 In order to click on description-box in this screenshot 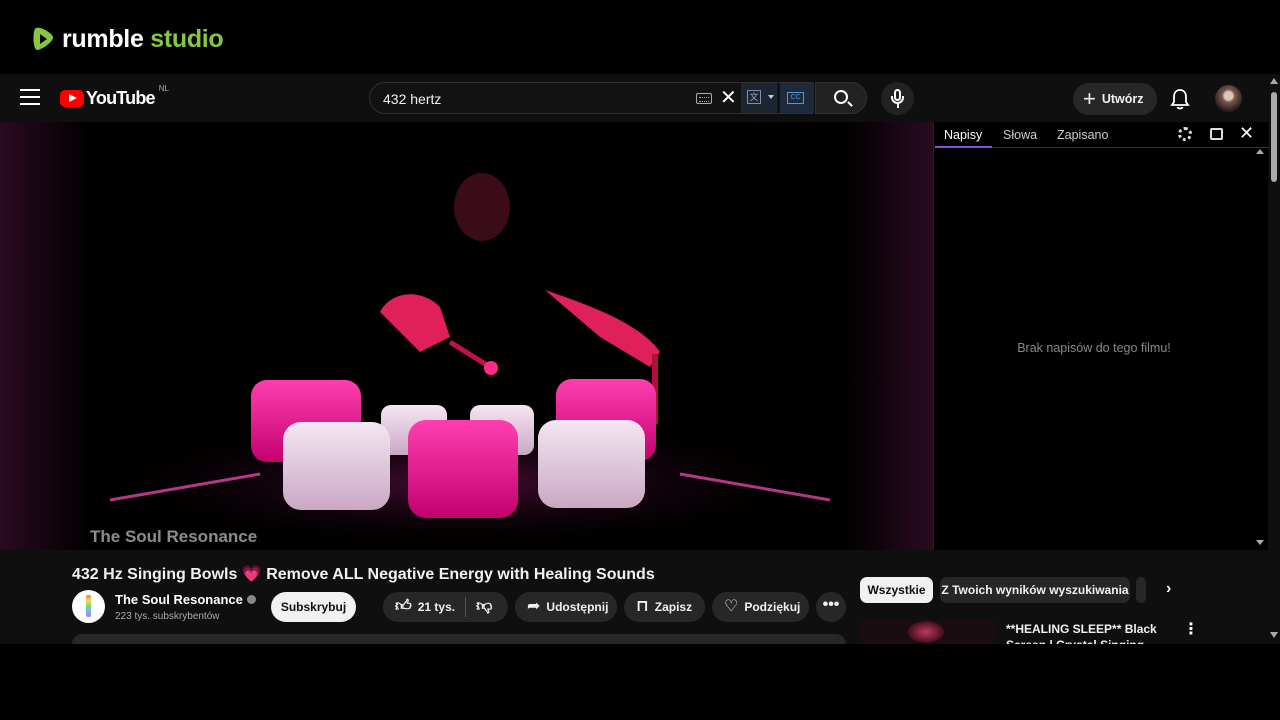, I will do `click(459, 639)`.